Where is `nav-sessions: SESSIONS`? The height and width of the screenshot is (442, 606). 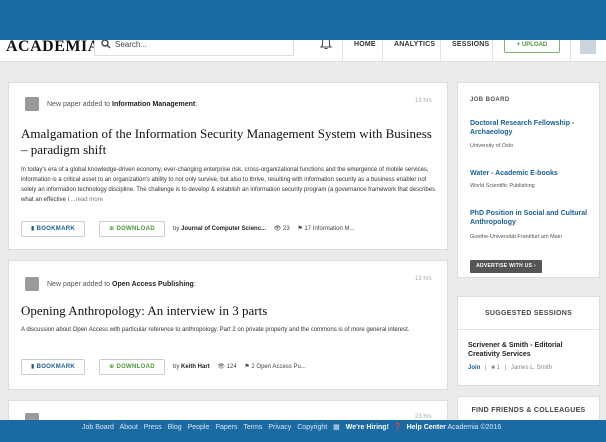
nav-sessions: SESSIONS is located at coordinates (470, 44).